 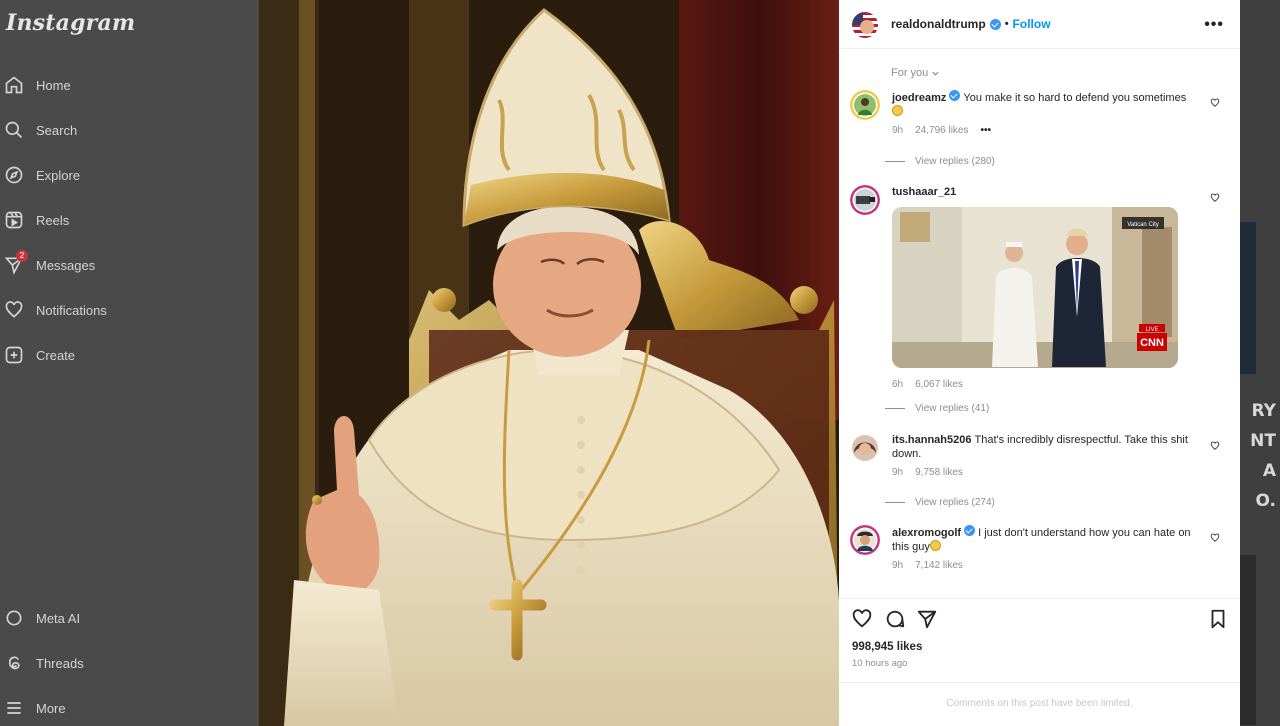 I want to click on sidebar-item-search: Search, so click(x=124, y=130).